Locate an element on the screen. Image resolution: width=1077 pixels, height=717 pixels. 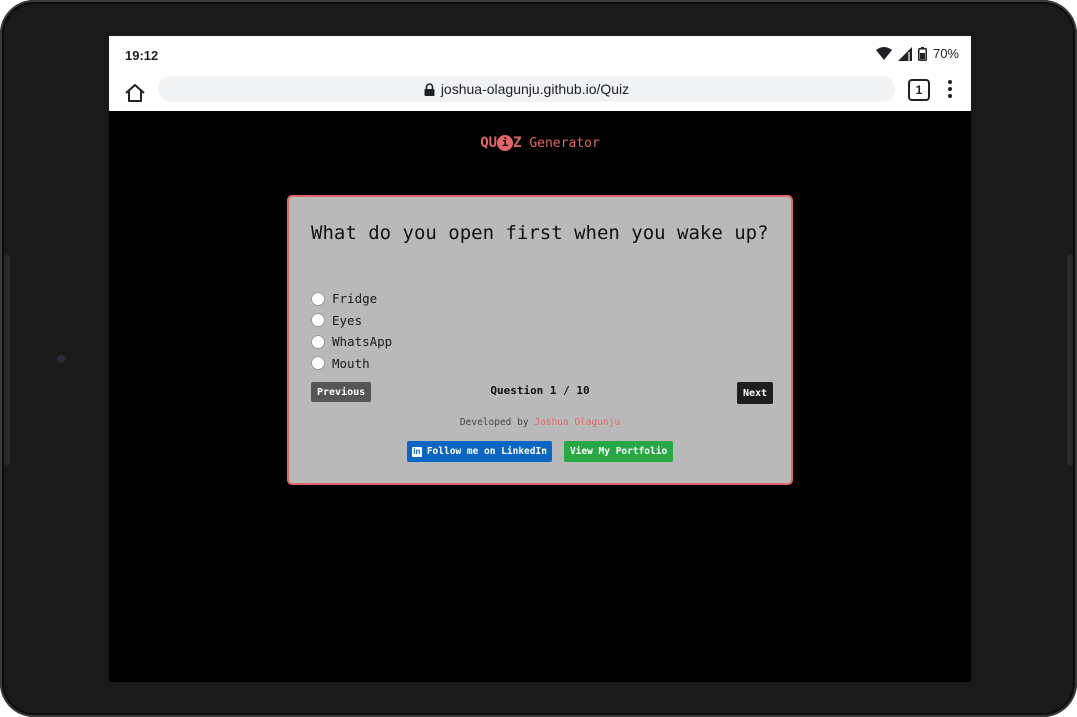
brand-prefix: QU is located at coordinates (489, 143).